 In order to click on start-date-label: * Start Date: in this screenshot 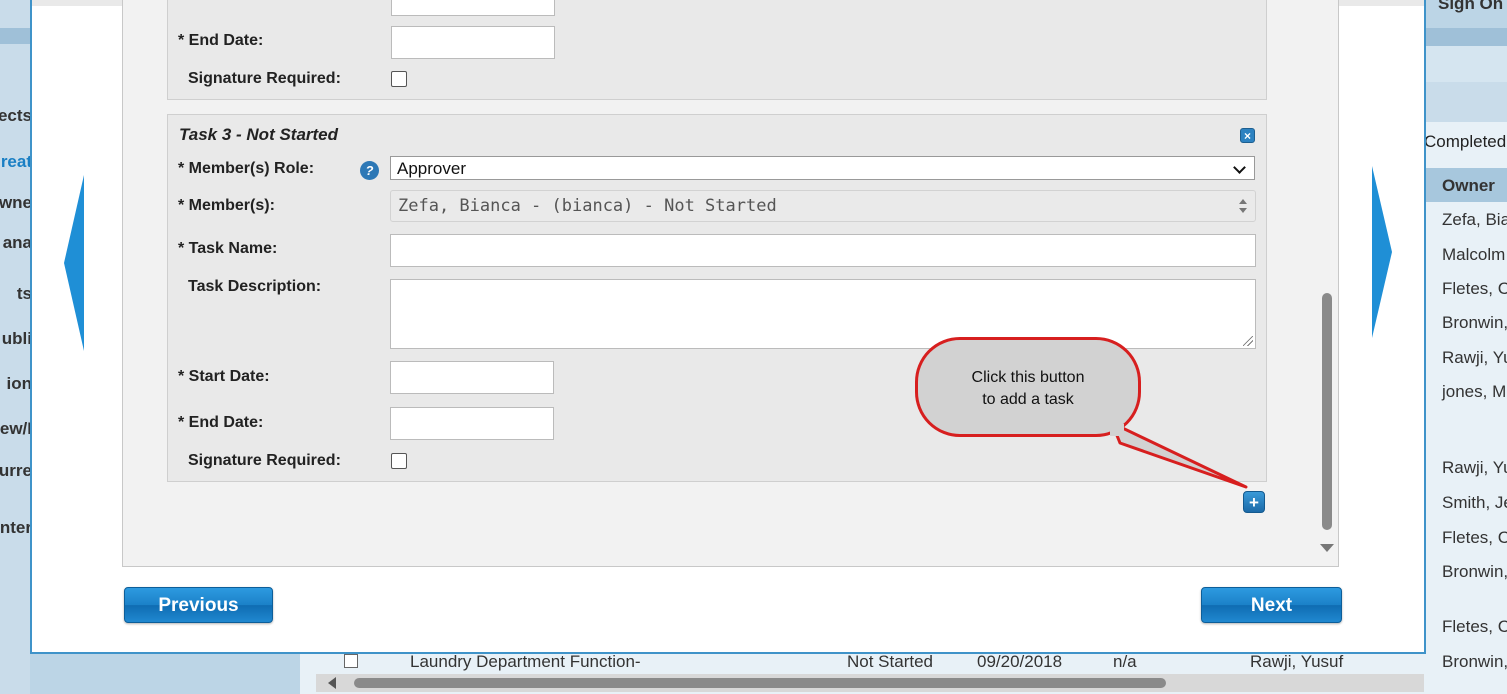, I will do `click(224, 376)`.